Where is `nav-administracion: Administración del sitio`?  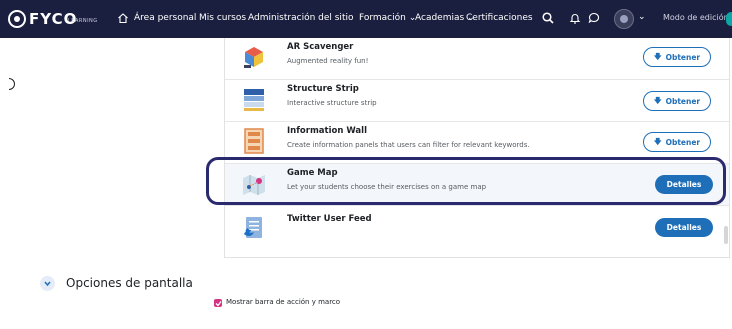 nav-administracion: Administración del sitio is located at coordinates (300, 18).